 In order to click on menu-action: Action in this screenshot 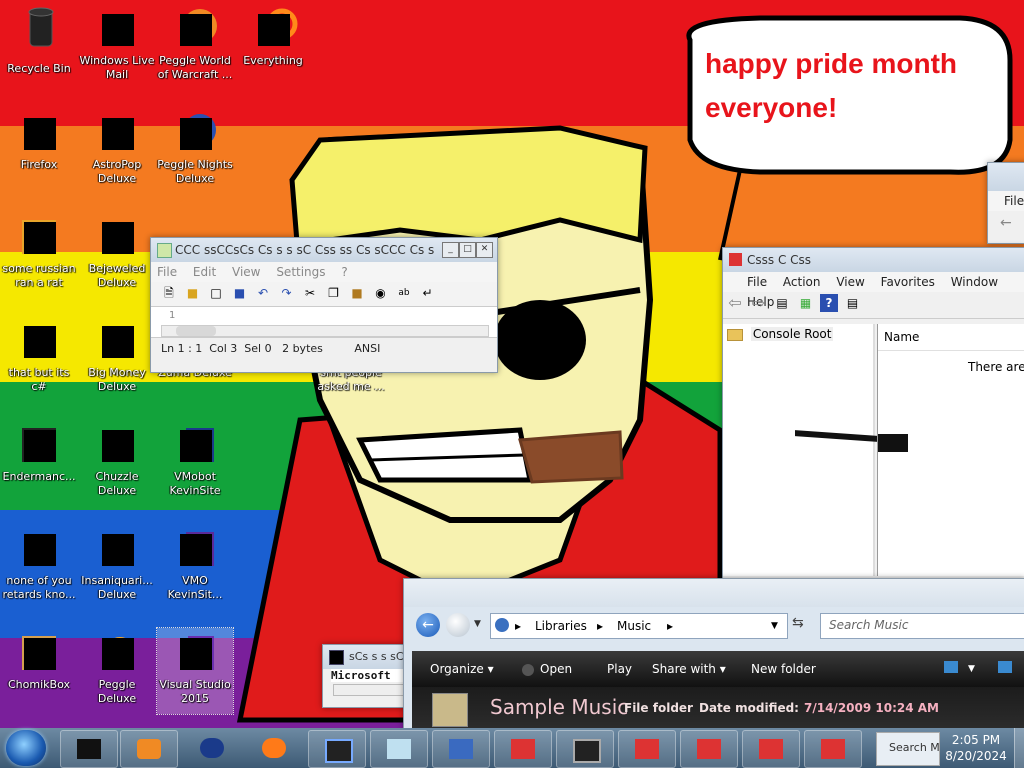, I will do `click(802, 282)`.